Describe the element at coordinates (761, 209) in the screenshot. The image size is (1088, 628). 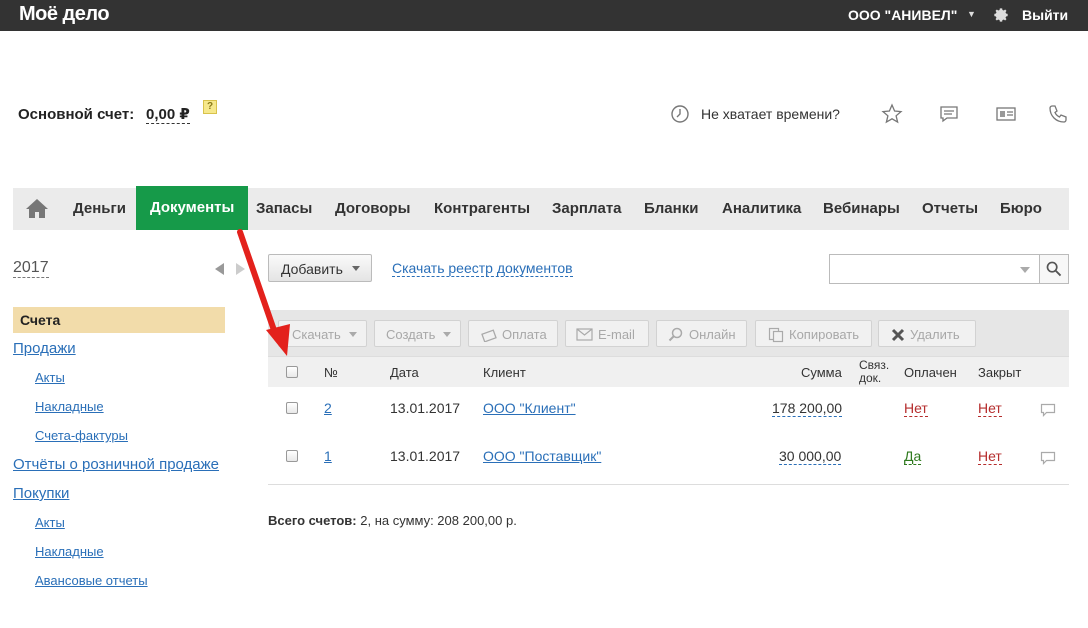
I see `nav-item-analytics: Аналитика` at that location.